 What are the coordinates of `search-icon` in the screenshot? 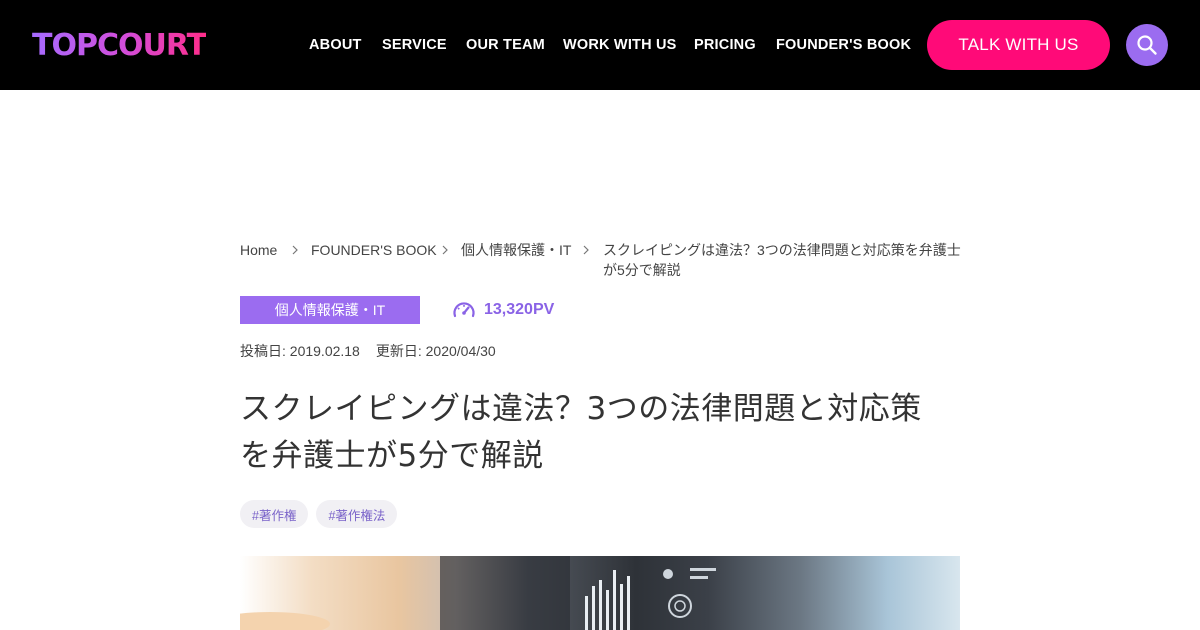 It's located at (1147, 45).